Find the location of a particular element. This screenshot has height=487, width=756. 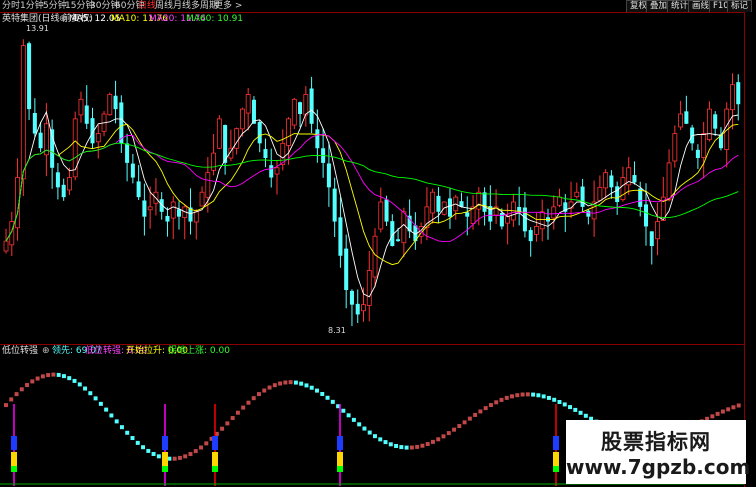

tab-monthly: 月线 is located at coordinates (182, 6).